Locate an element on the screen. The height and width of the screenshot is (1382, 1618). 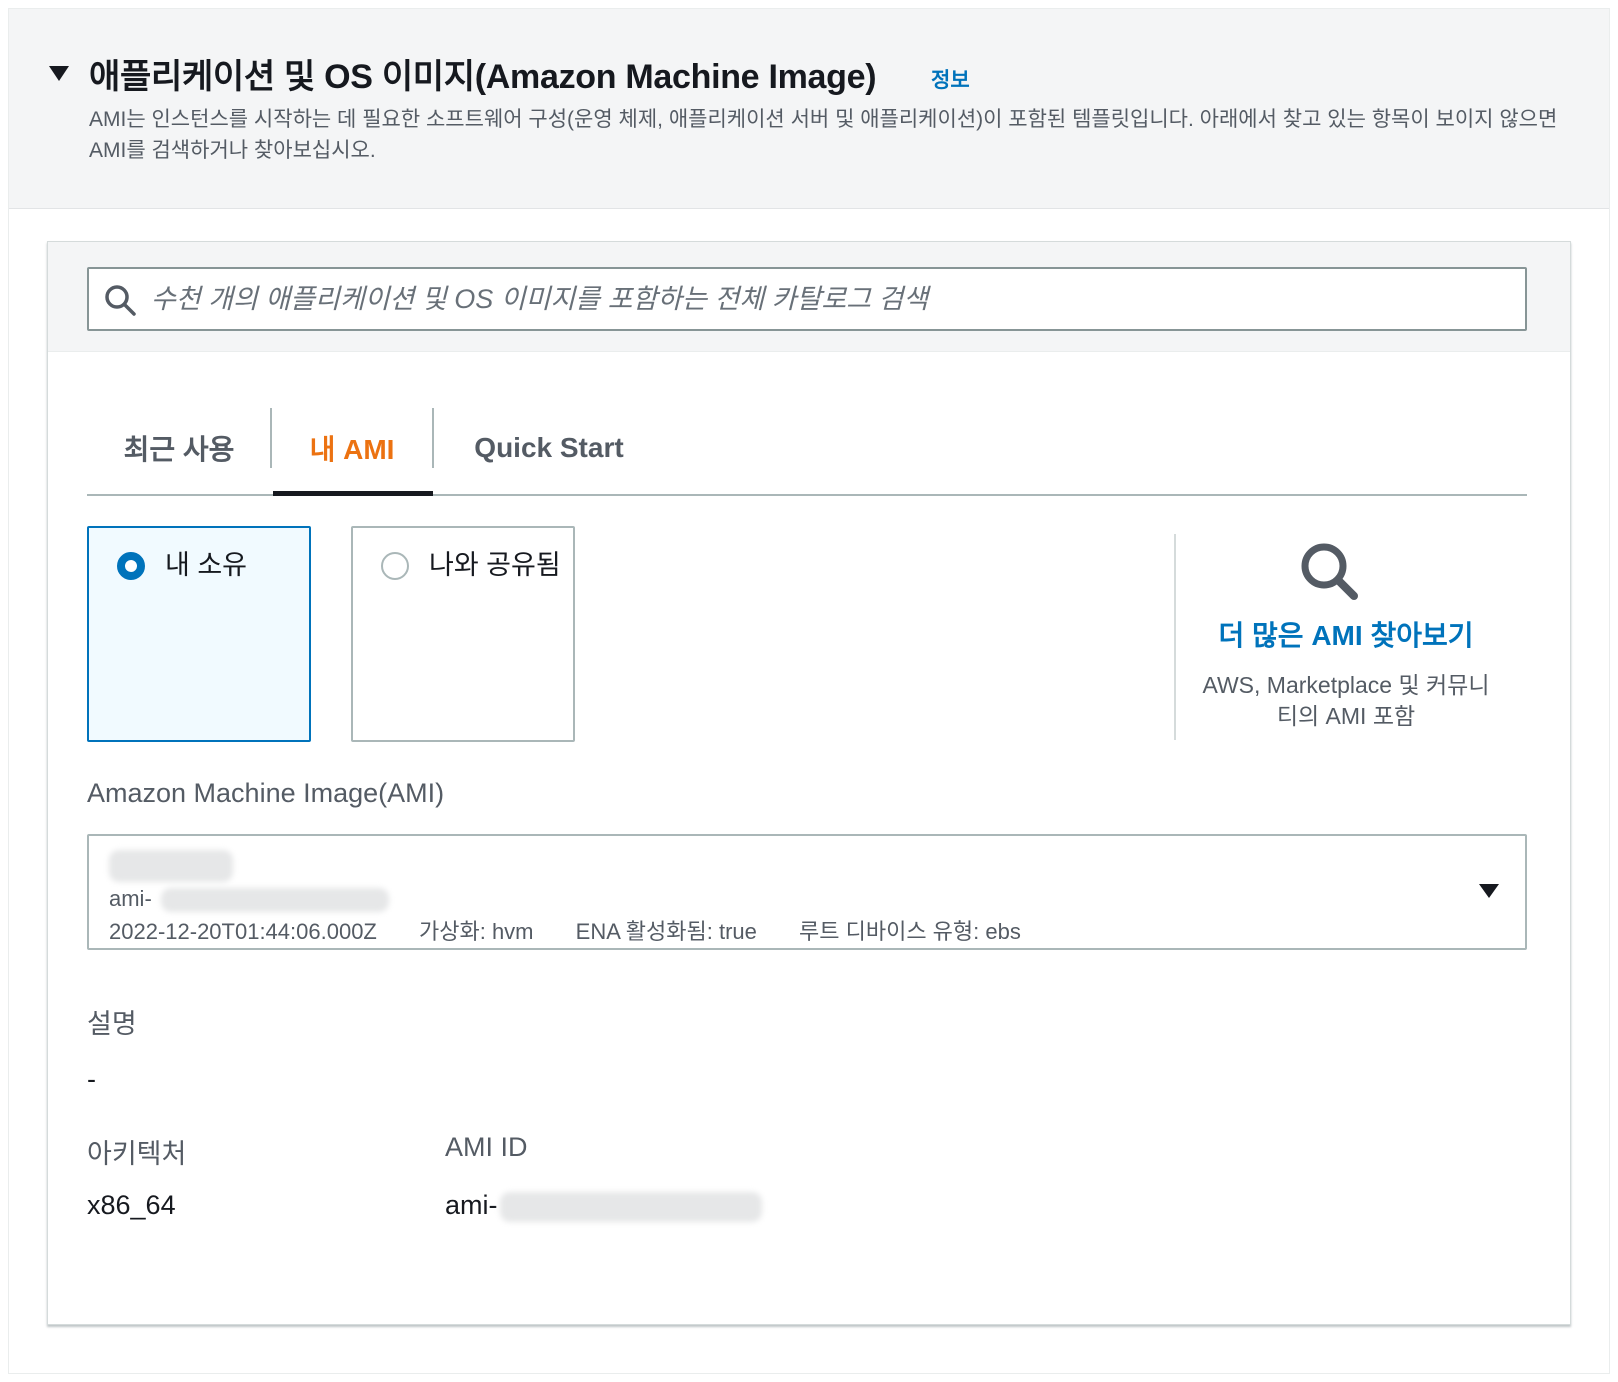
ami-select-label: Amazon Machine Image(AMI) is located at coordinates (266, 793).